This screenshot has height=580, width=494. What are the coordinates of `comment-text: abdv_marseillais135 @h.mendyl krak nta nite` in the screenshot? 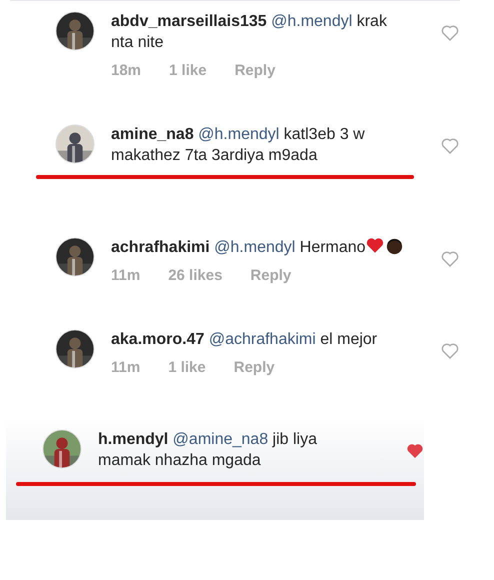 It's located at (249, 32).